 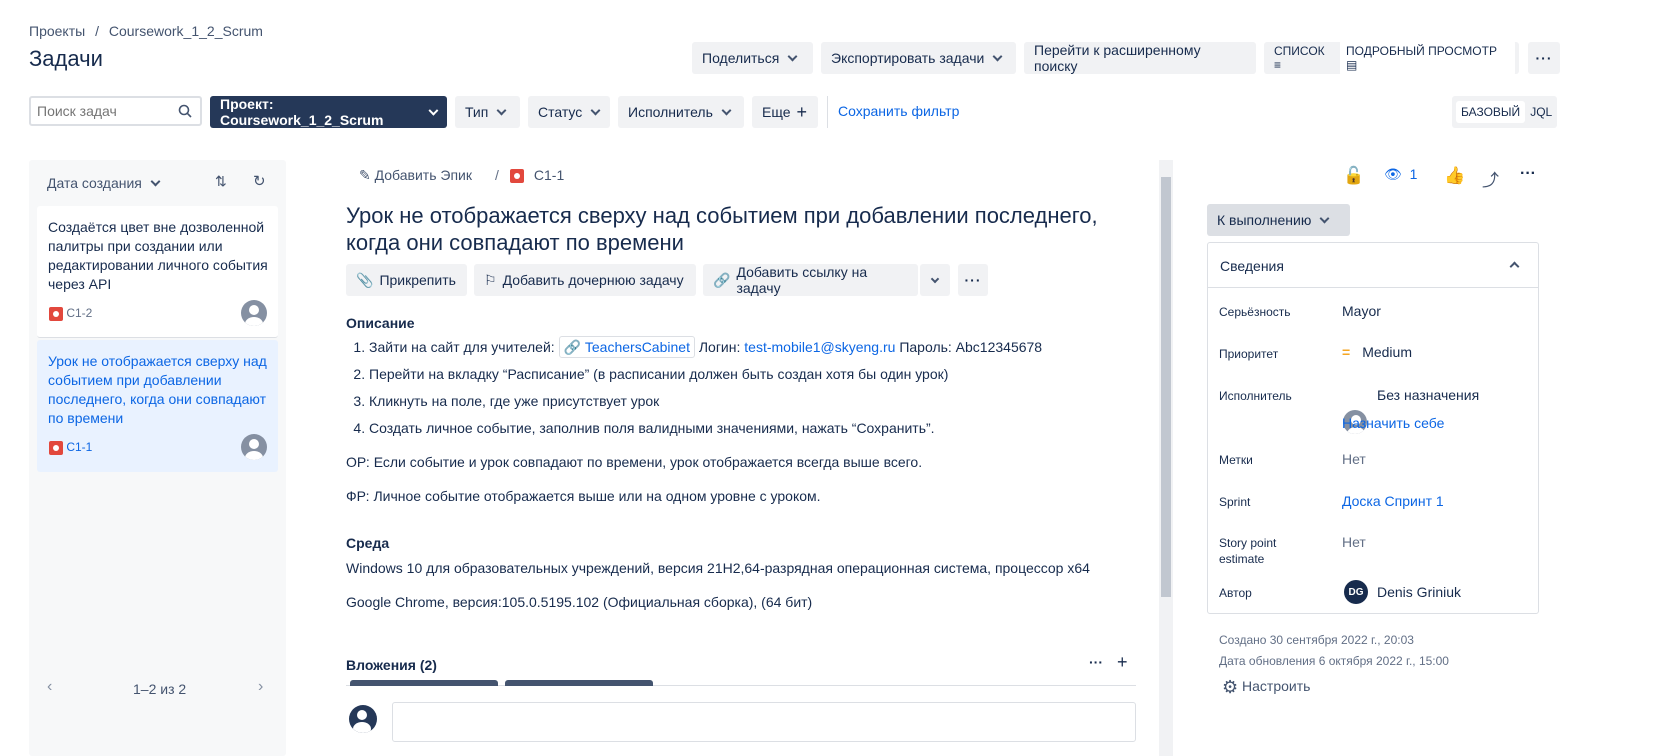 I want to click on author-label: Автор, so click(x=1235, y=593).